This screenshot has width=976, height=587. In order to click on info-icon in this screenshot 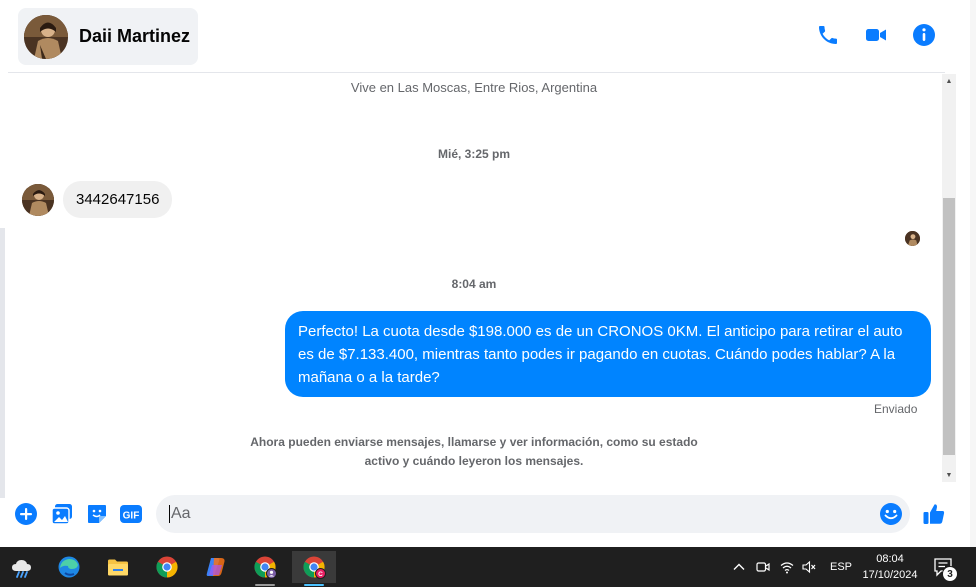, I will do `click(924, 35)`.